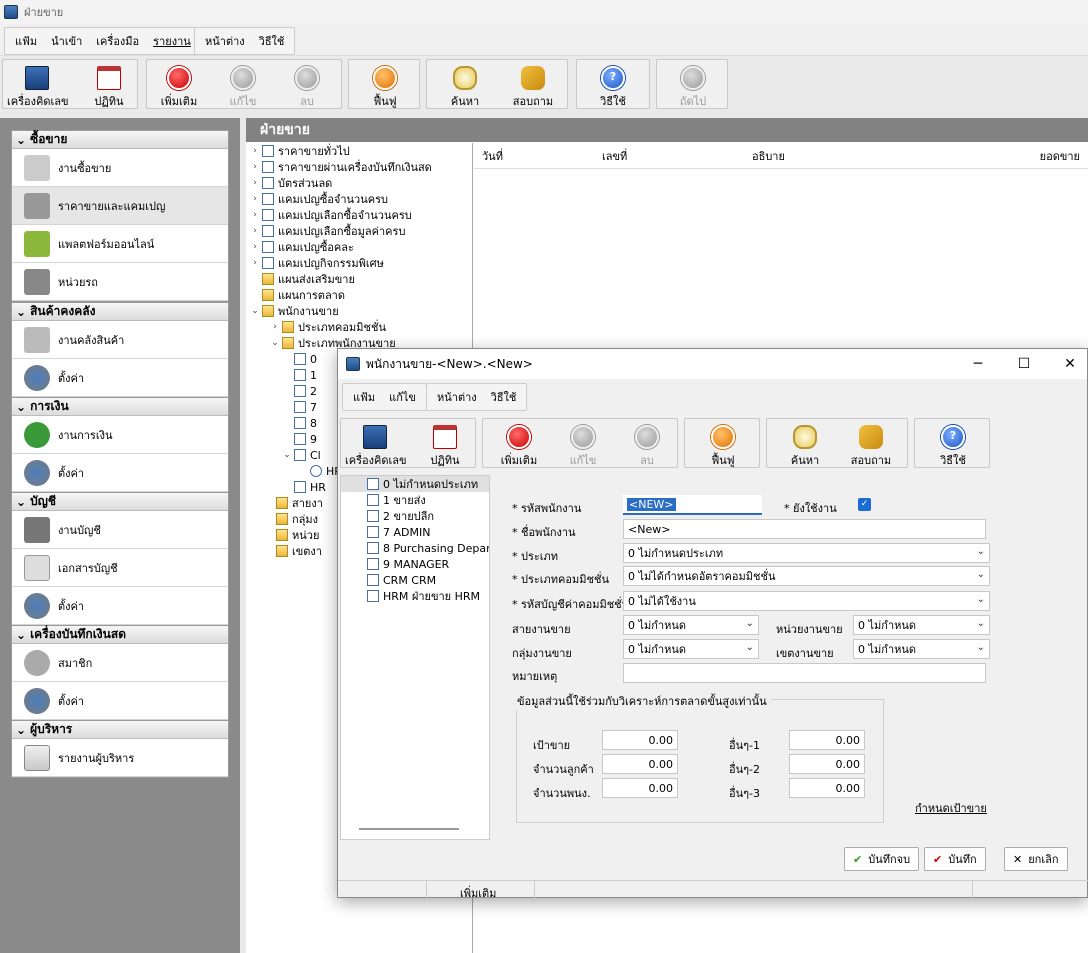 The width and height of the screenshot is (1088, 953). What do you see at coordinates (806, 553) in the screenshot?
I see `type-select: 0 ไม่กำหนดประเภท ⌄` at bounding box center [806, 553].